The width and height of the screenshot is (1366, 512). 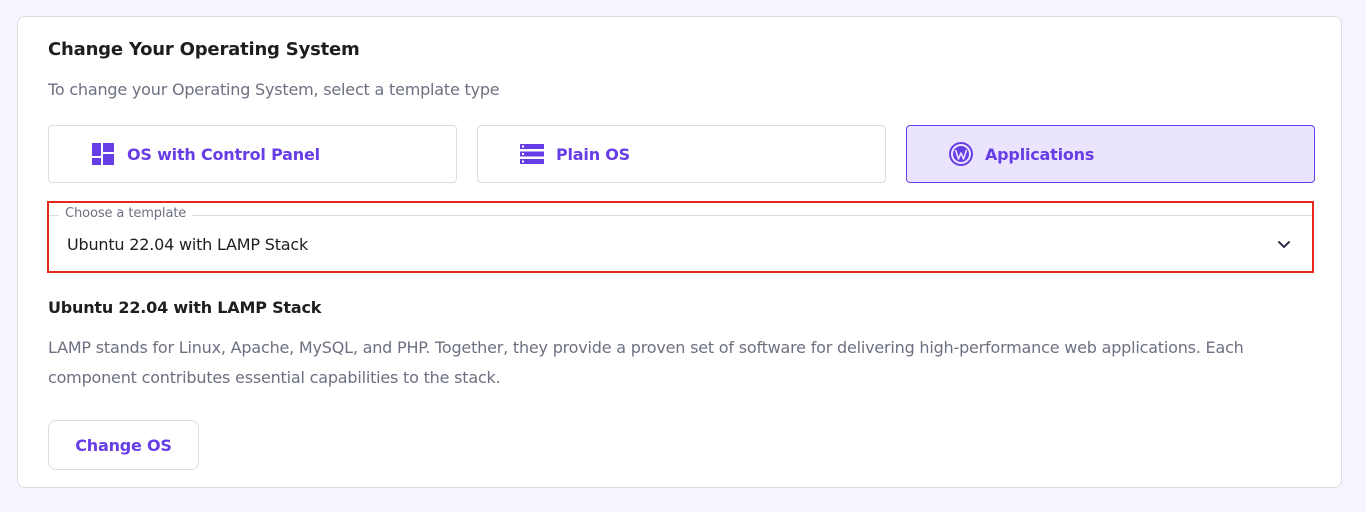 What do you see at coordinates (1110, 154) in the screenshot?
I see `type-applications-button: Applications` at bounding box center [1110, 154].